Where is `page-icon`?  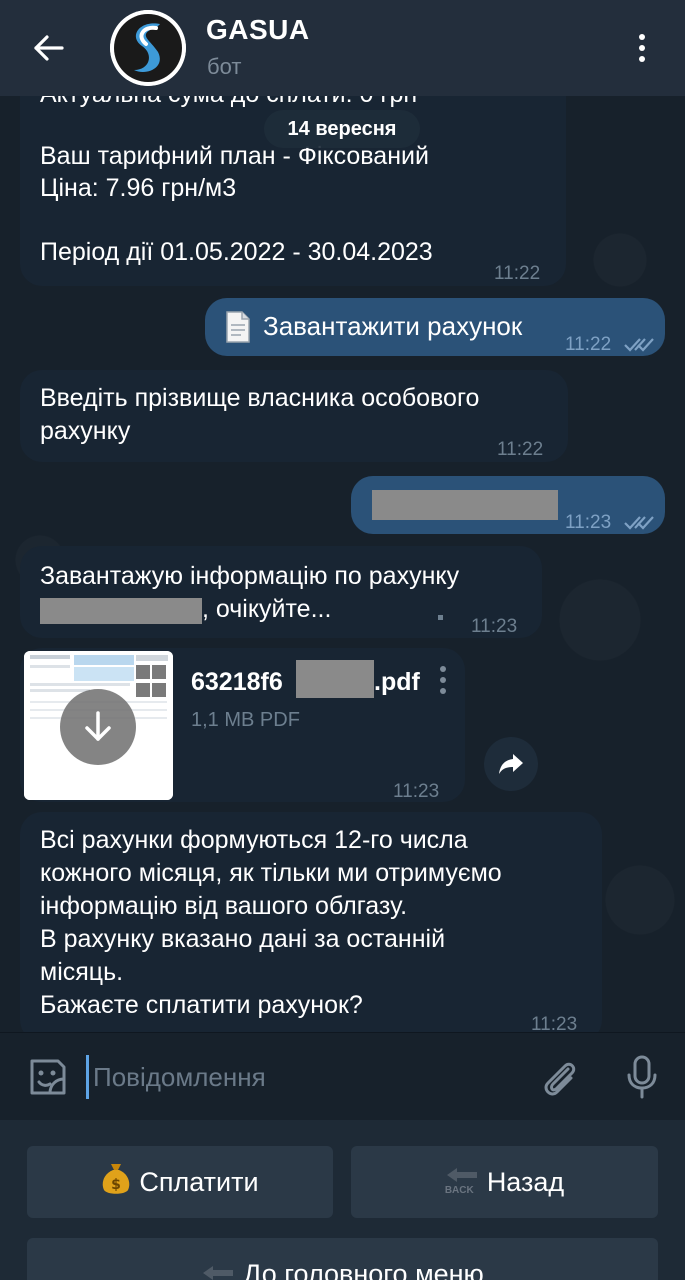 page-icon is located at coordinates (238, 327).